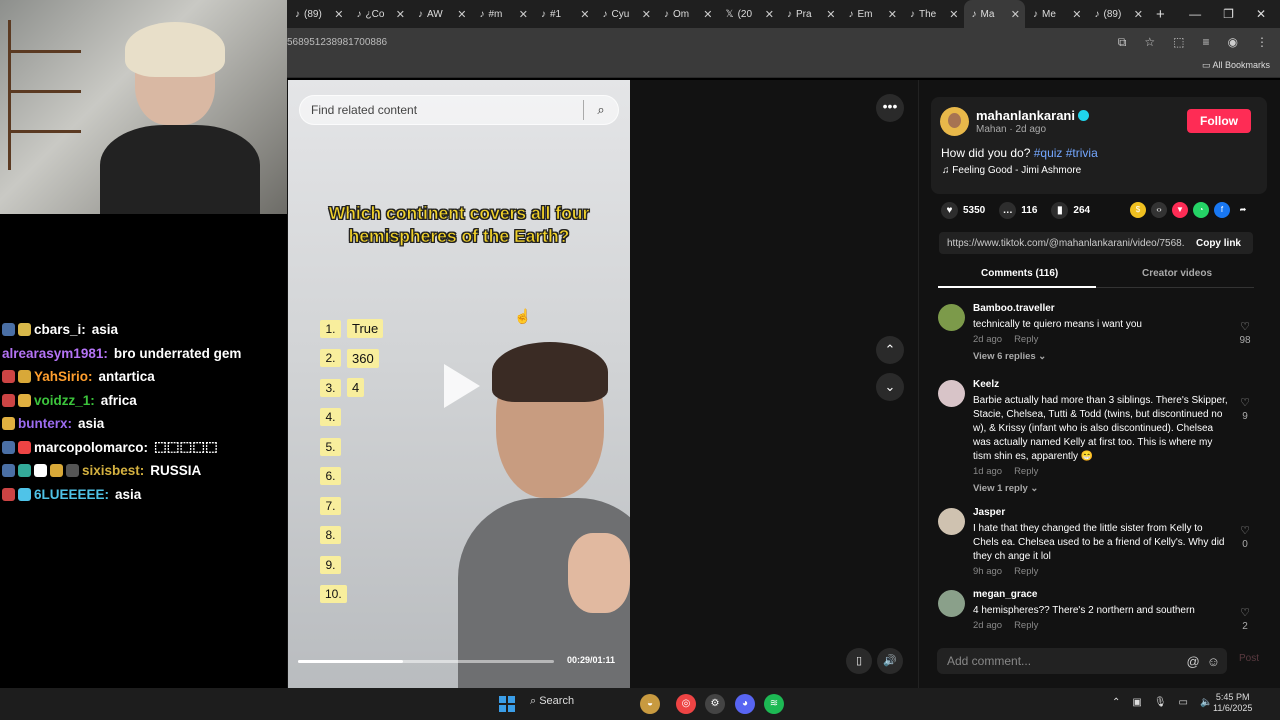 The height and width of the screenshot is (720, 1280). What do you see at coordinates (64, 400) in the screenshot?
I see `chat-username: voidzz_1:` at bounding box center [64, 400].